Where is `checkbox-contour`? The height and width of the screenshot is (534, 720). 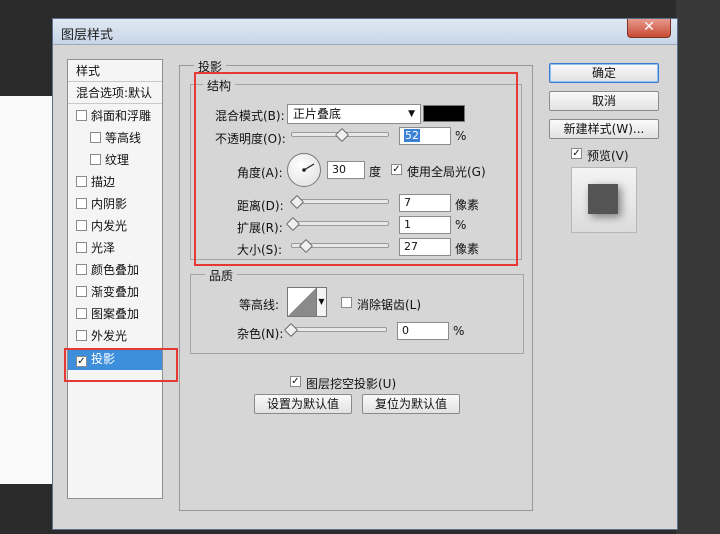 checkbox-contour is located at coordinates (95, 137).